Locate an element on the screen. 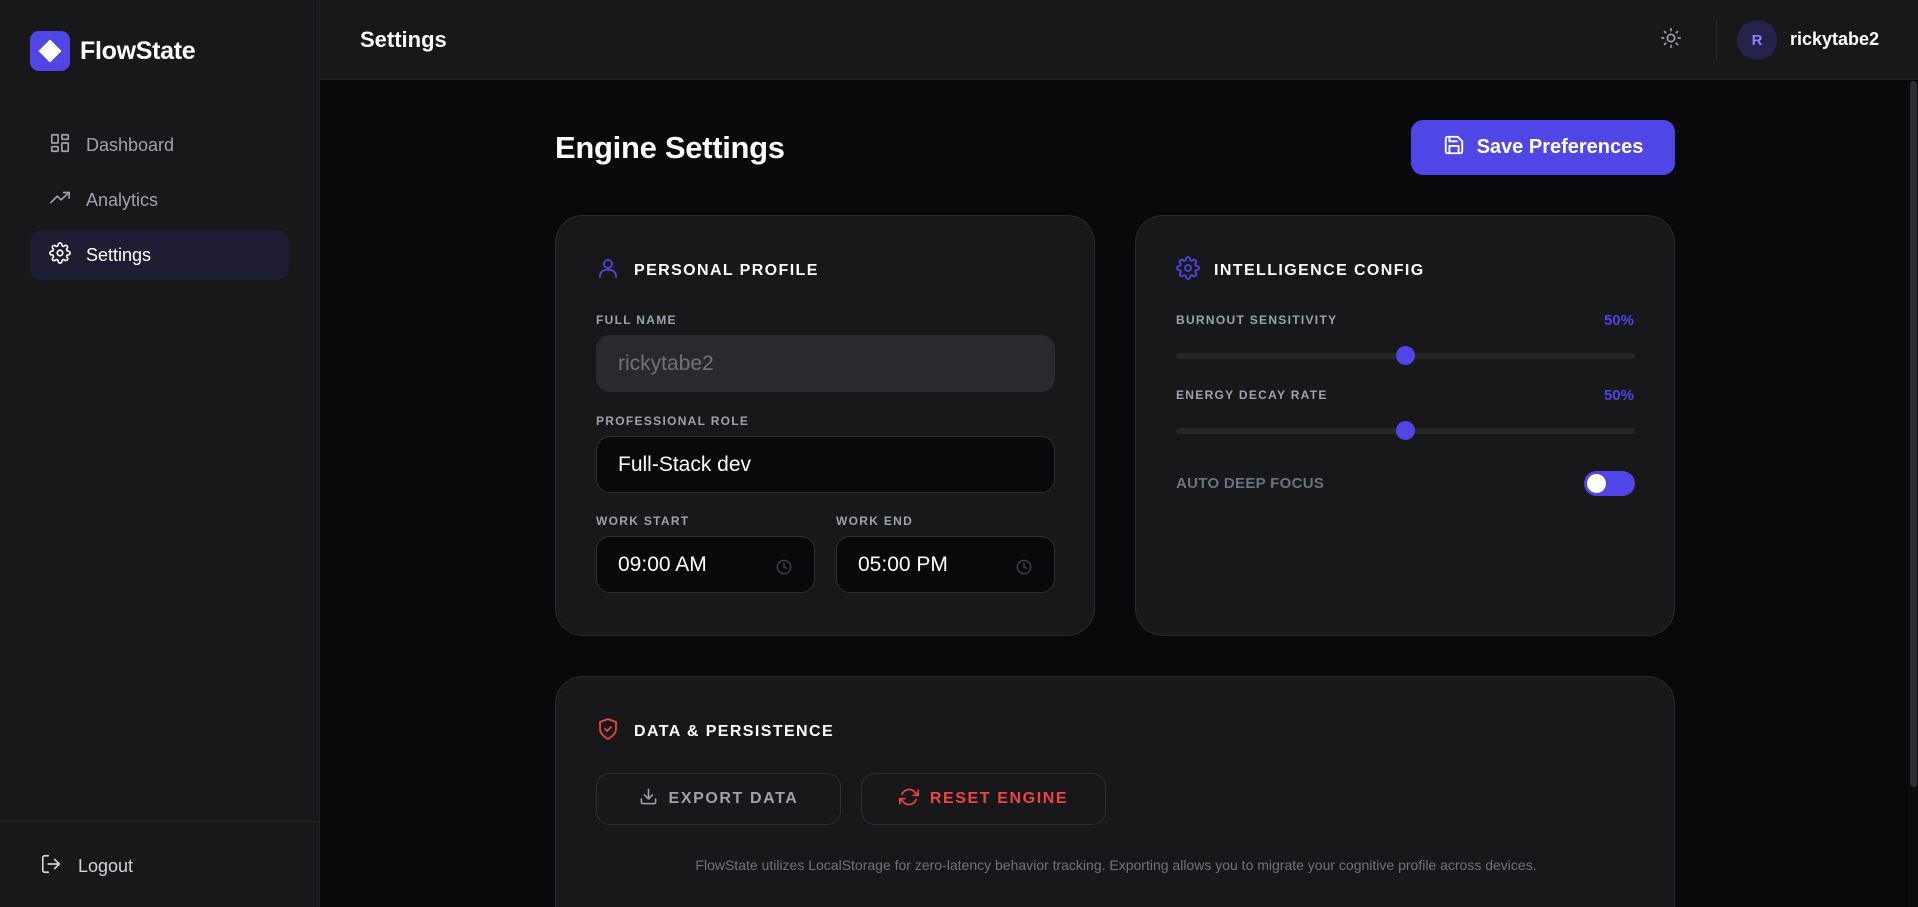 The height and width of the screenshot is (907, 1918). burnout-sensitivity-label: BURNOUT SENSITIVITY is located at coordinates (1257, 320).